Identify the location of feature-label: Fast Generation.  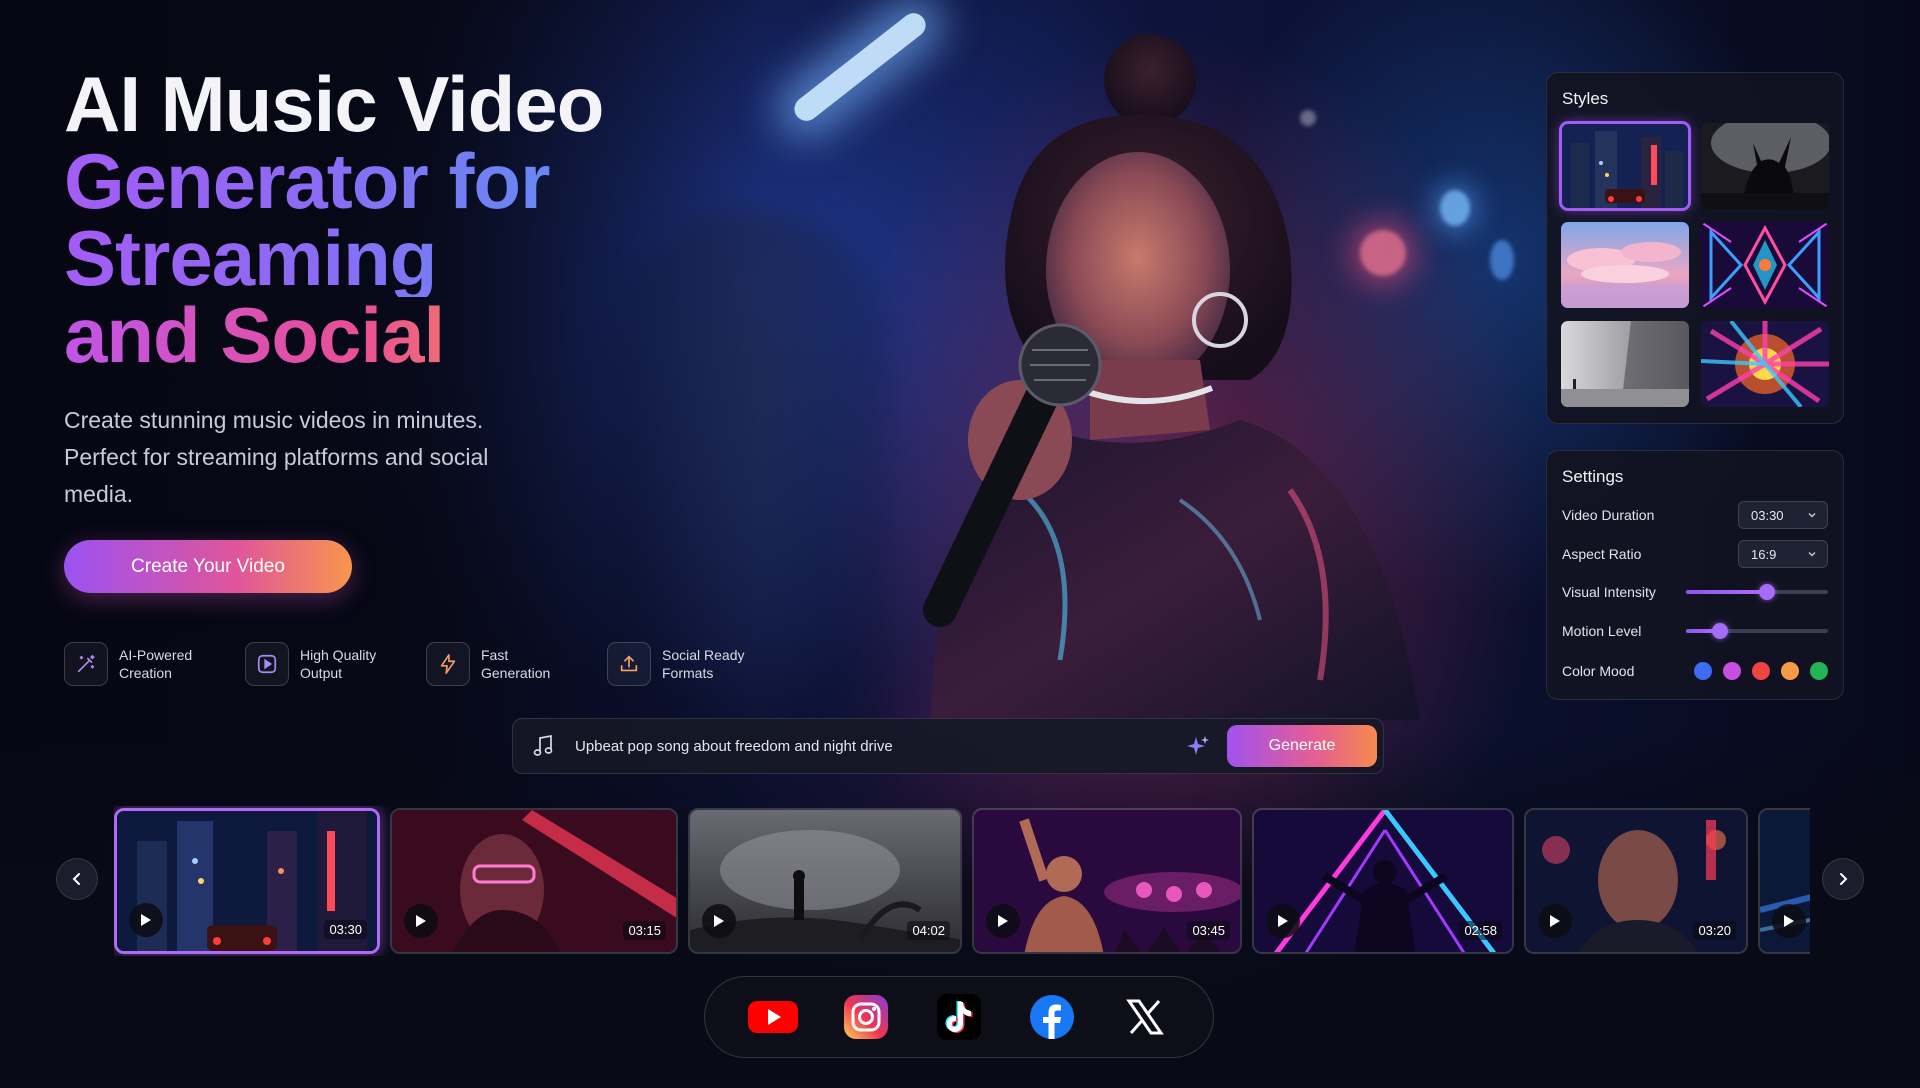
(516, 664).